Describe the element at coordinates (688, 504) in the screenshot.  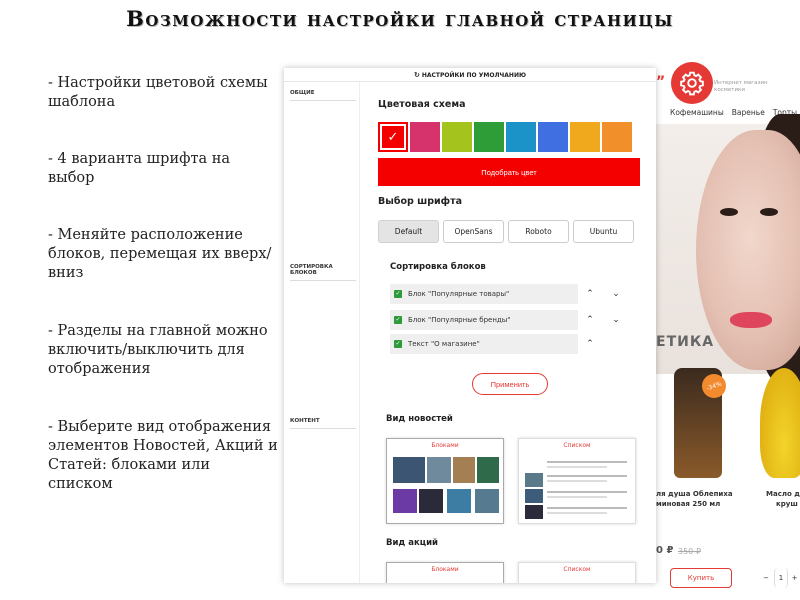
I see `product-sub: миновая 250 мл` at that location.